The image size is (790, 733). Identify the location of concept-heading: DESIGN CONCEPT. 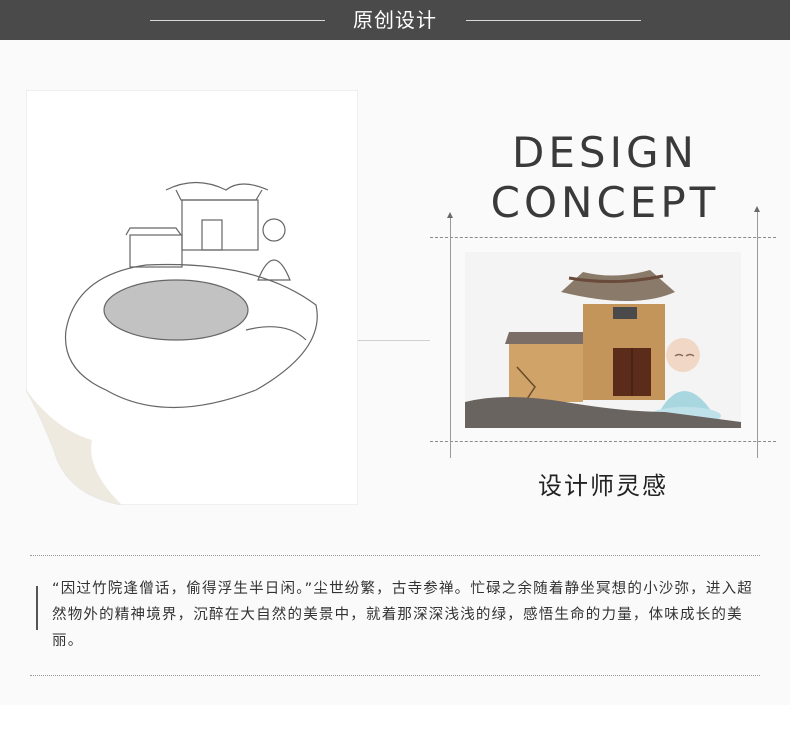
(605, 178).